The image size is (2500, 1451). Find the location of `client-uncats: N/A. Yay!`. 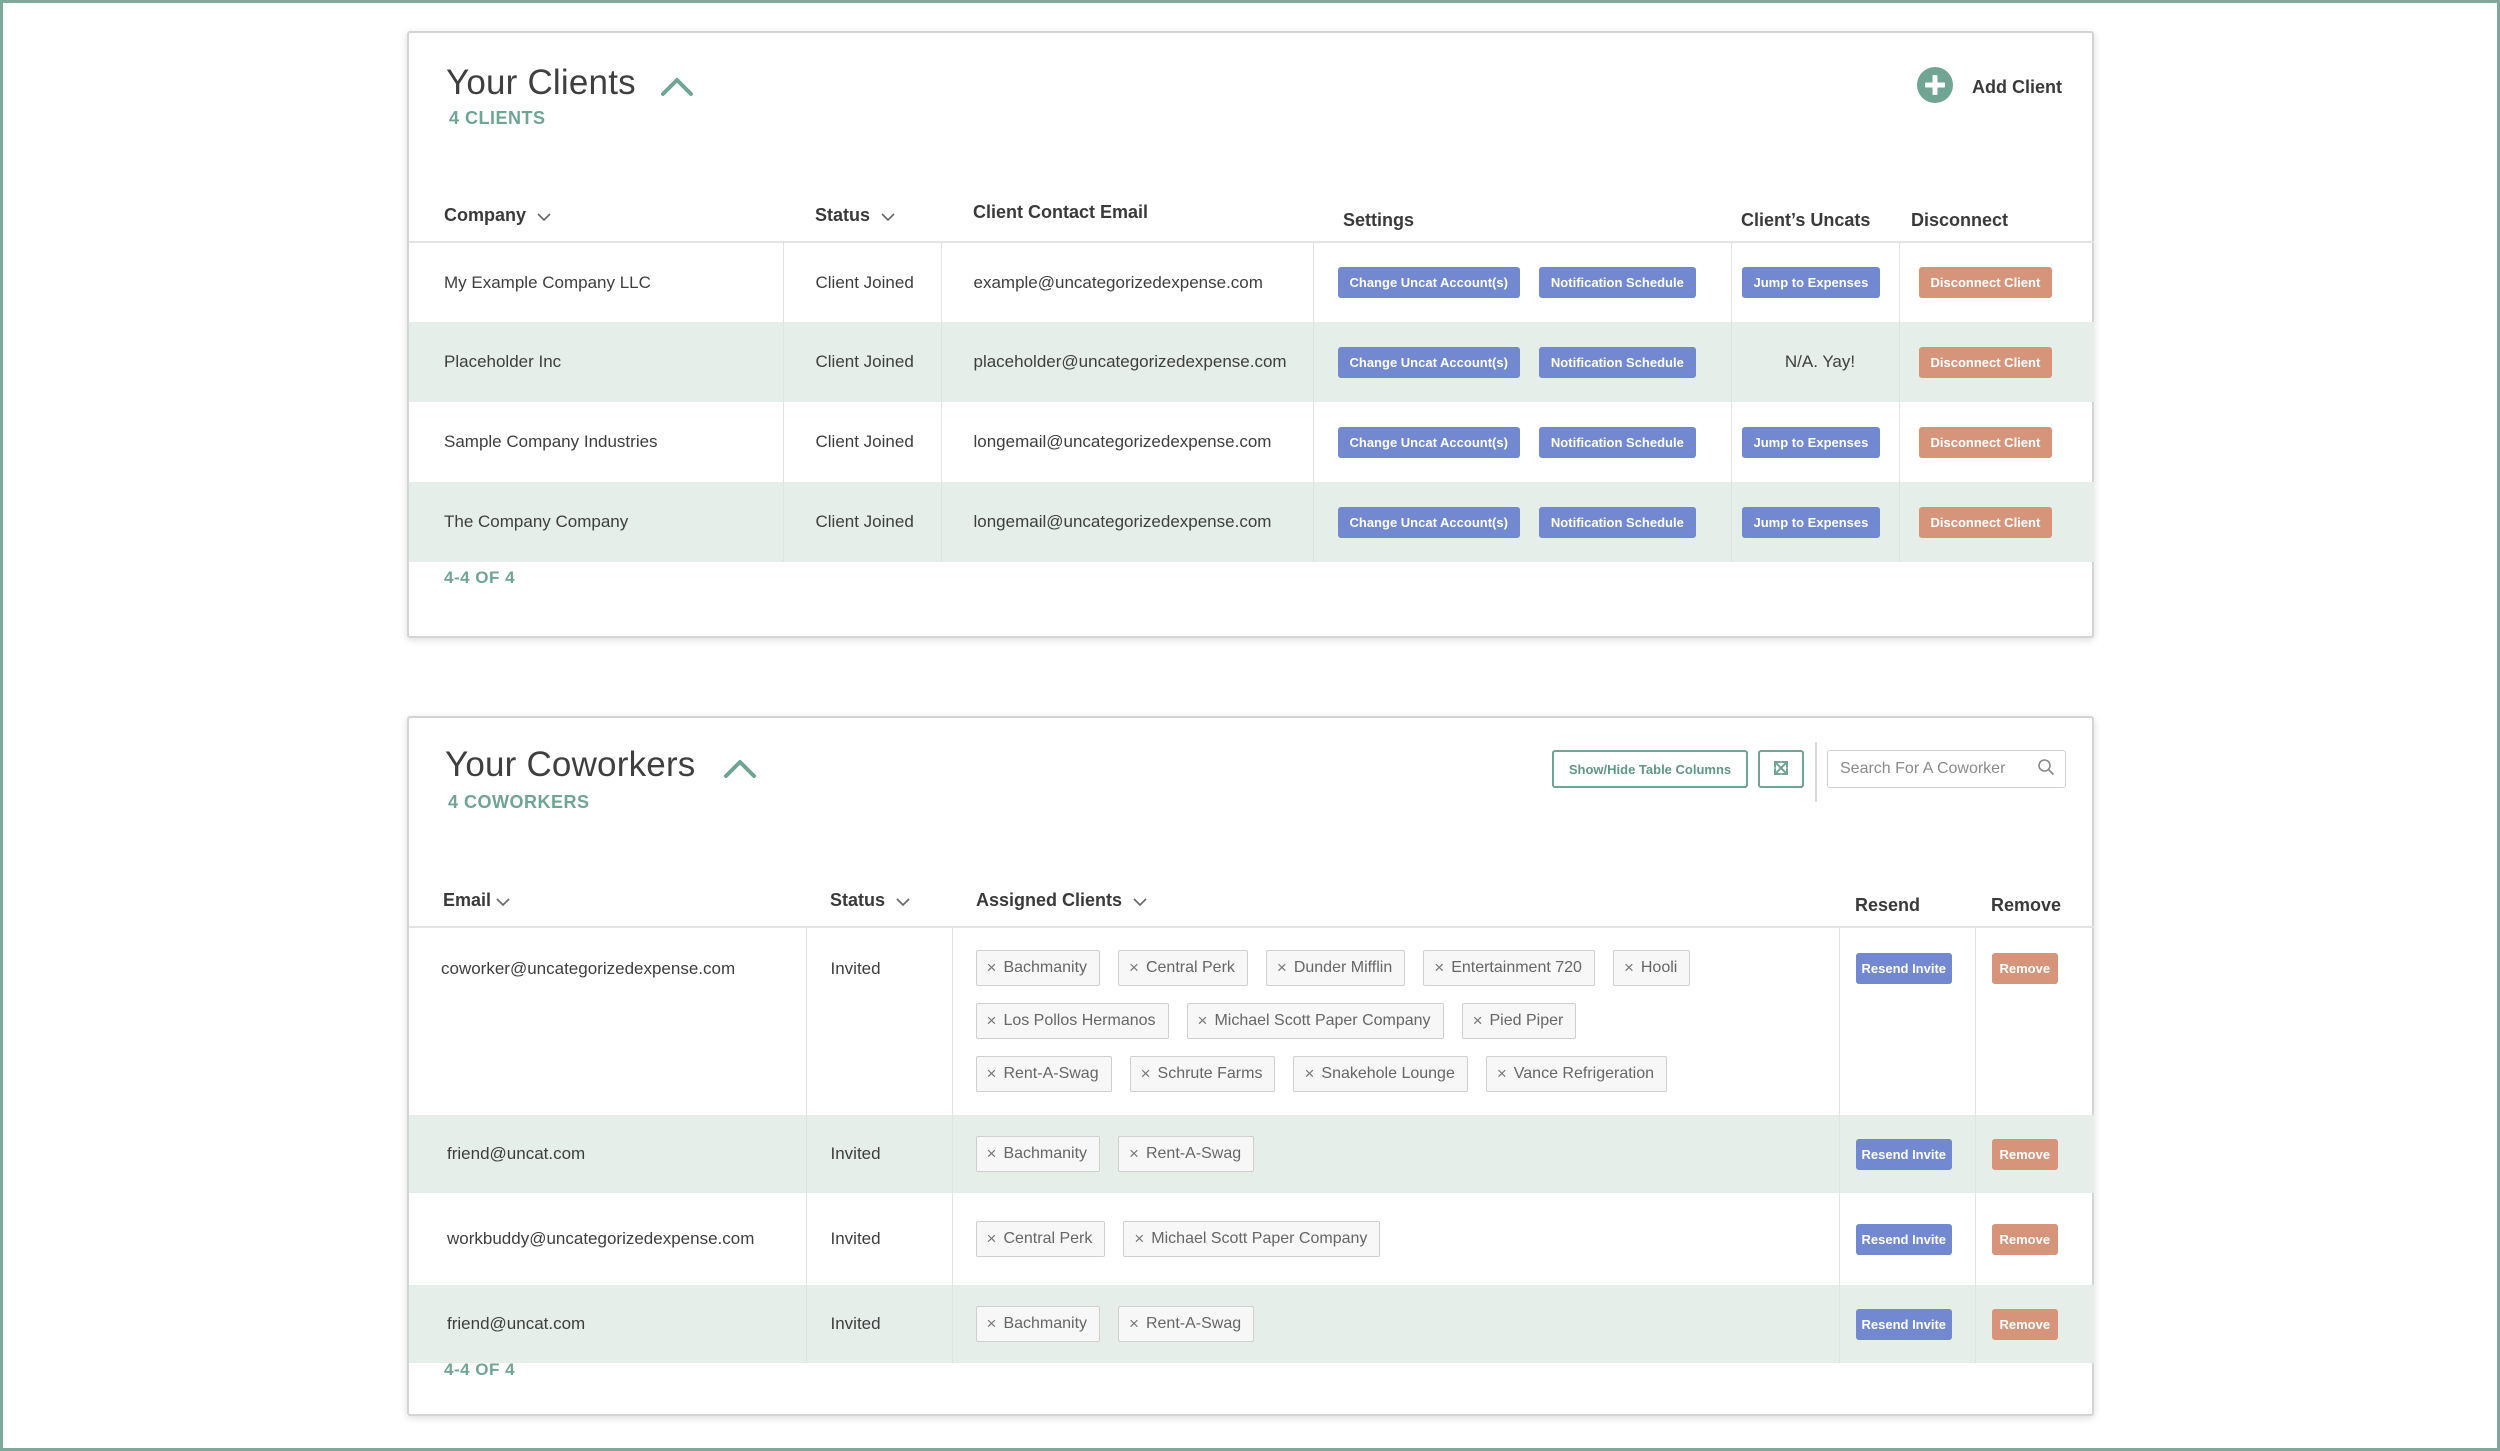

client-uncats: N/A. Yay! is located at coordinates (1815, 362).